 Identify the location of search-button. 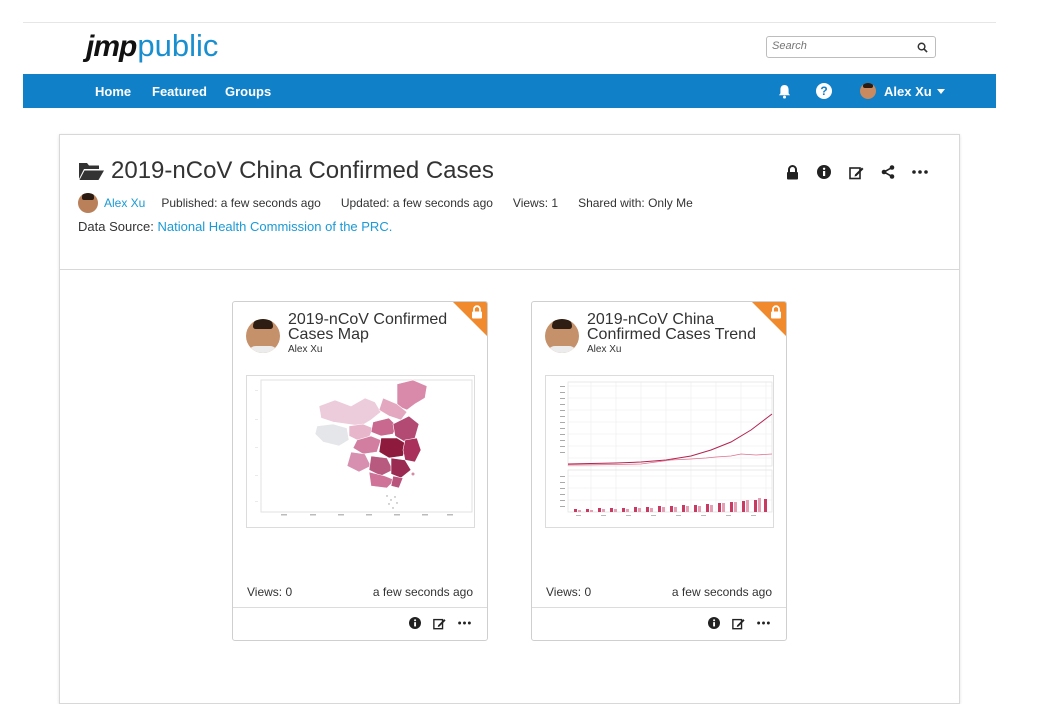
(922, 47).